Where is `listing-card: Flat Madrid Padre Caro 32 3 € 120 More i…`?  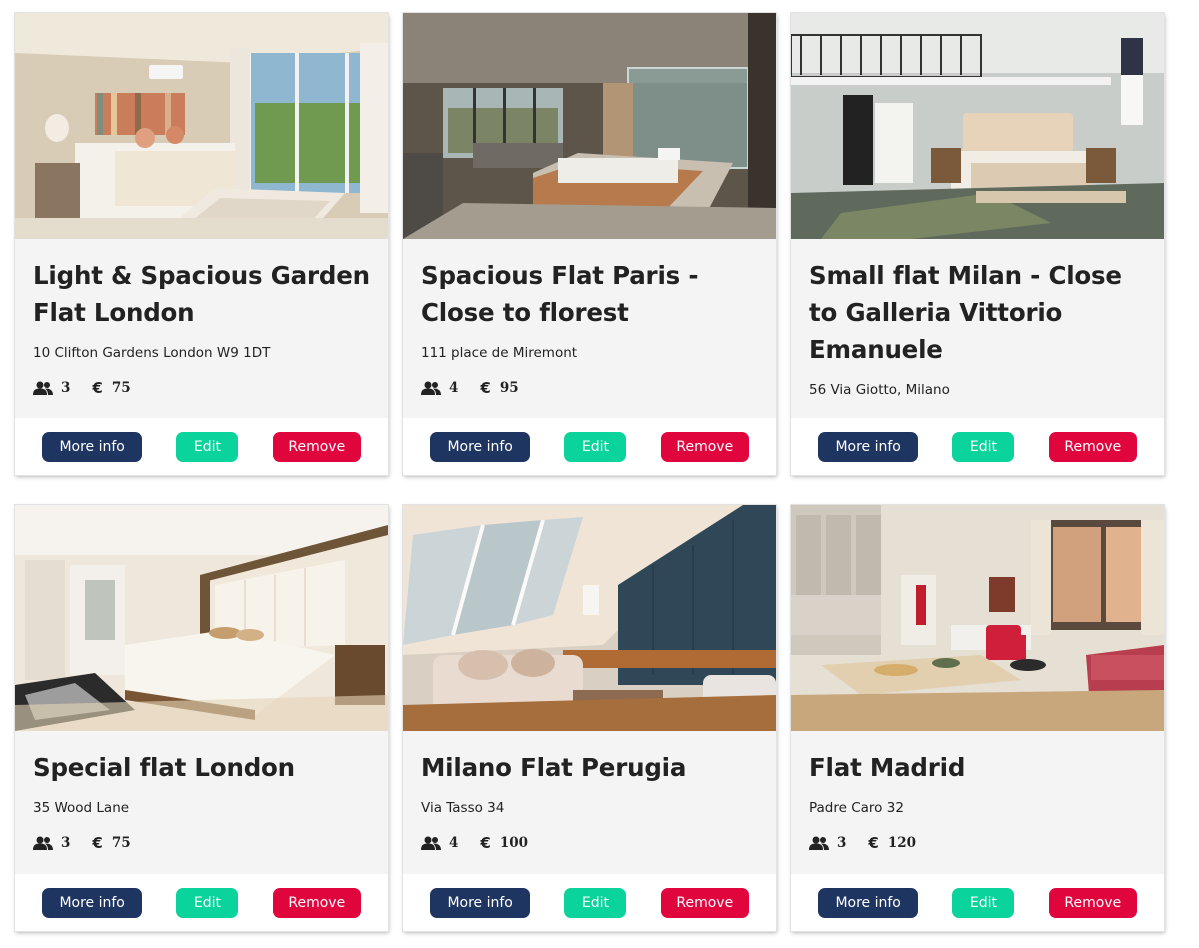 listing-card: Flat Madrid Padre Caro 32 3 € 120 More i… is located at coordinates (977, 718).